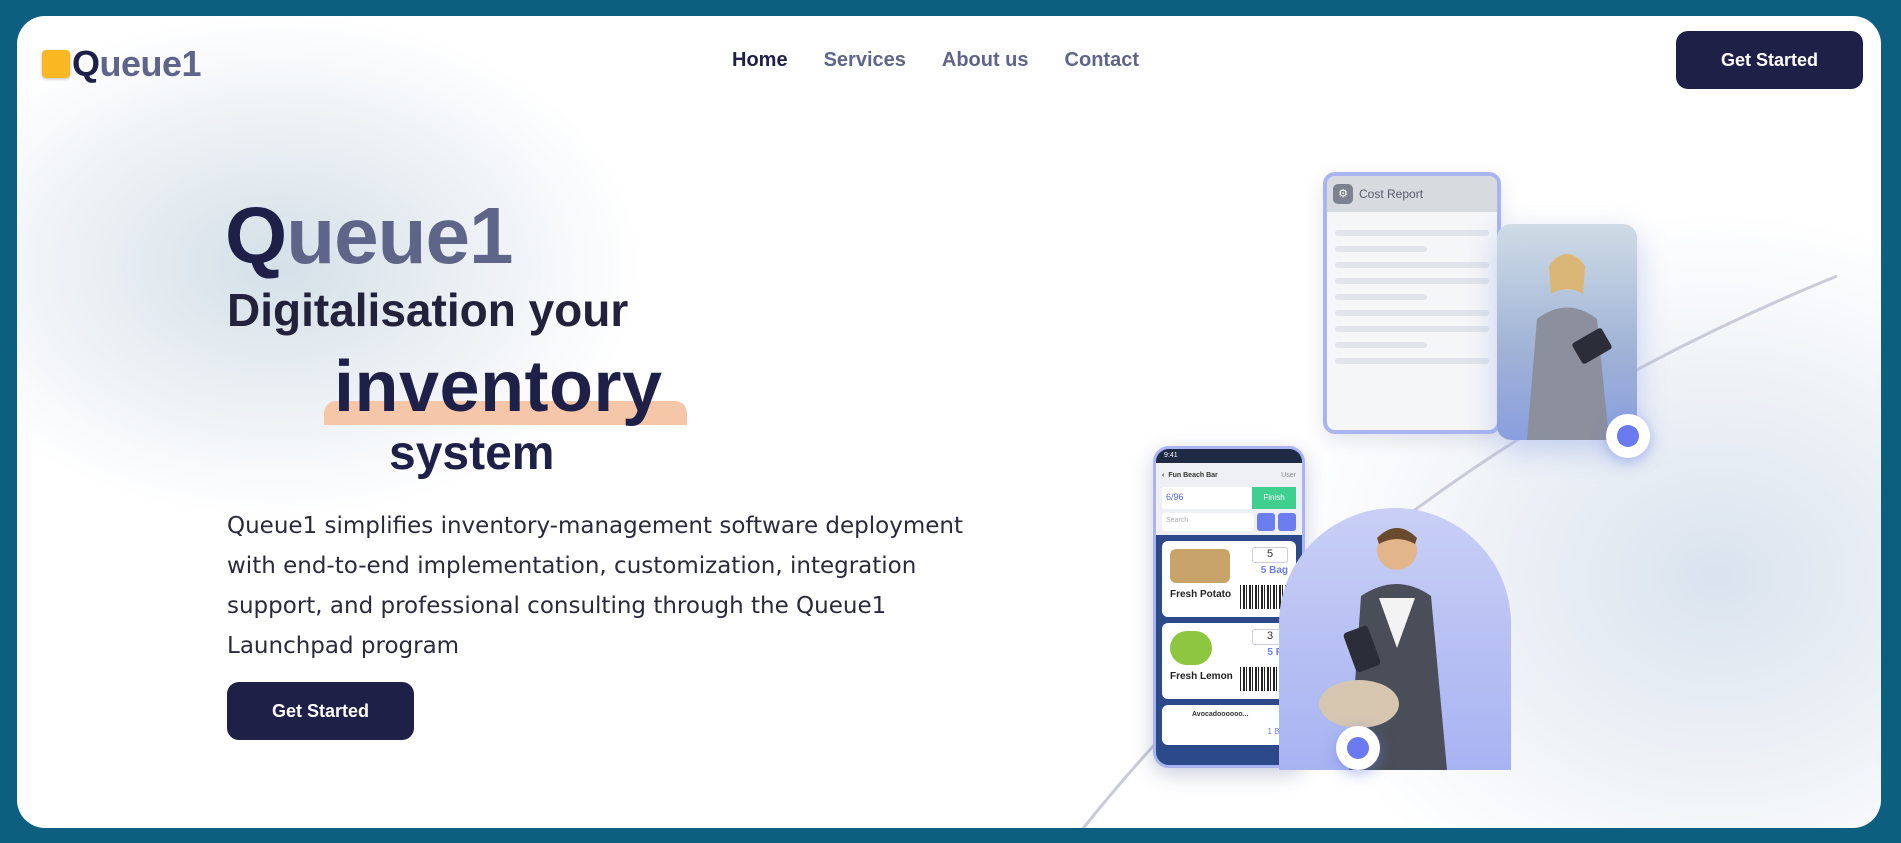  What do you see at coordinates (1383, 649) in the screenshot?
I see `man-figure` at bounding box center [1383, 649].